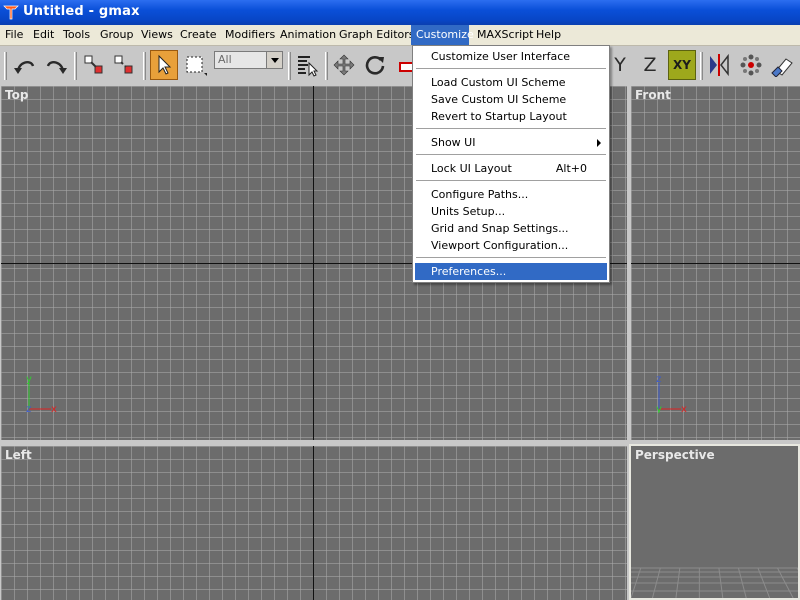  Describe the element at coordinates (250, 35) in the screenshot. I see `menu-modifiers: Modifiers` at that location.